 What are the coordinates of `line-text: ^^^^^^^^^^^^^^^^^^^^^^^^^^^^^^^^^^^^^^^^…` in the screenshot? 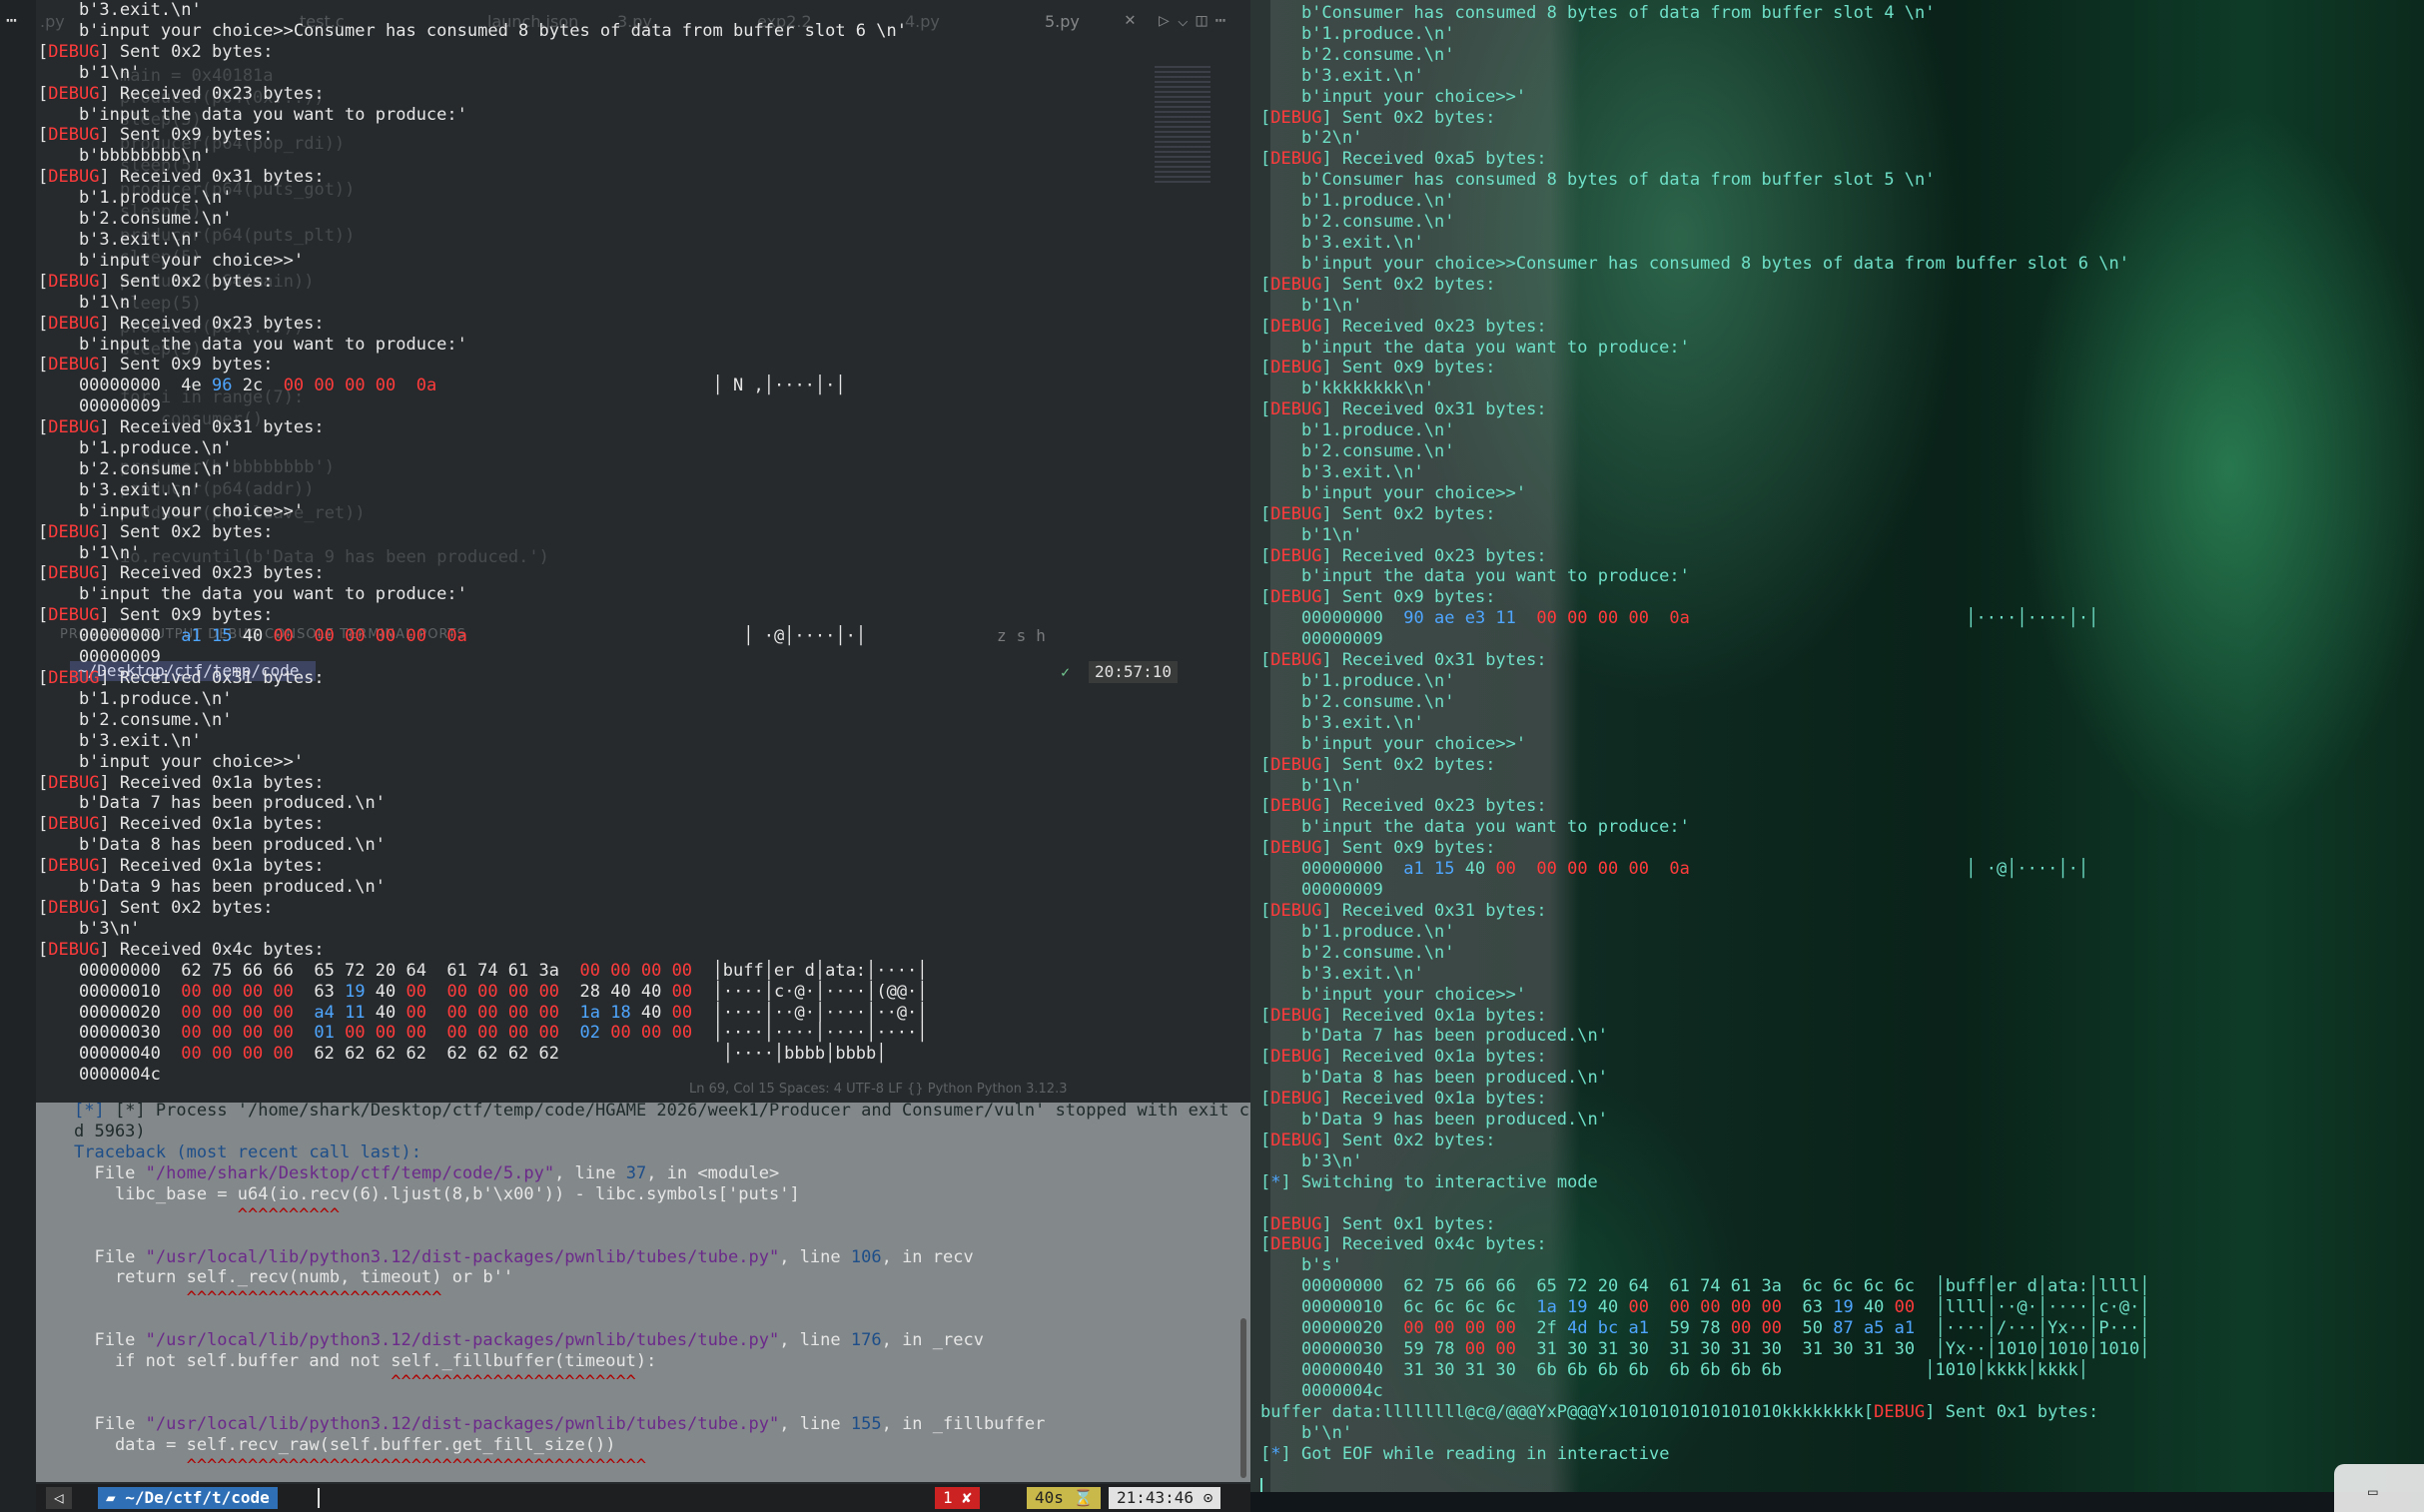 It's located at (360, 1466).